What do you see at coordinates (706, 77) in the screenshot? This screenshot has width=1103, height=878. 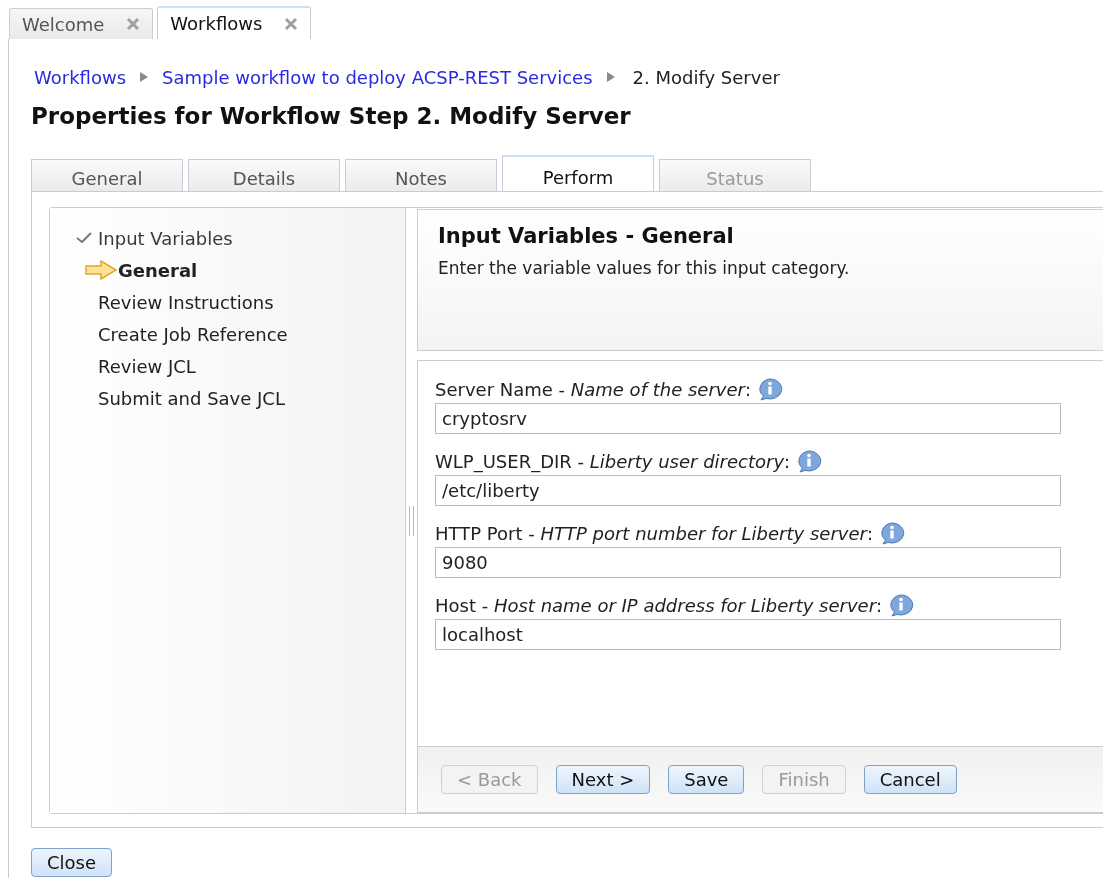 I see `breadcrumb-current: 2. Modify Server` at bounding box center [706, 77].